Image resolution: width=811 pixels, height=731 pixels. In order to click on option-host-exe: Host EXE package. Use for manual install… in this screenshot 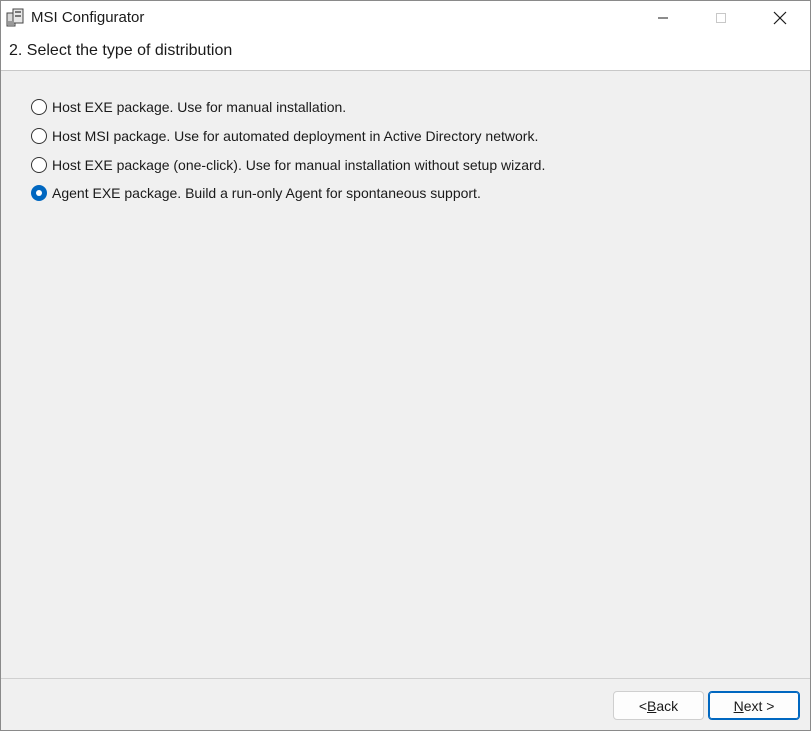, I will do `click(288, 107)`.